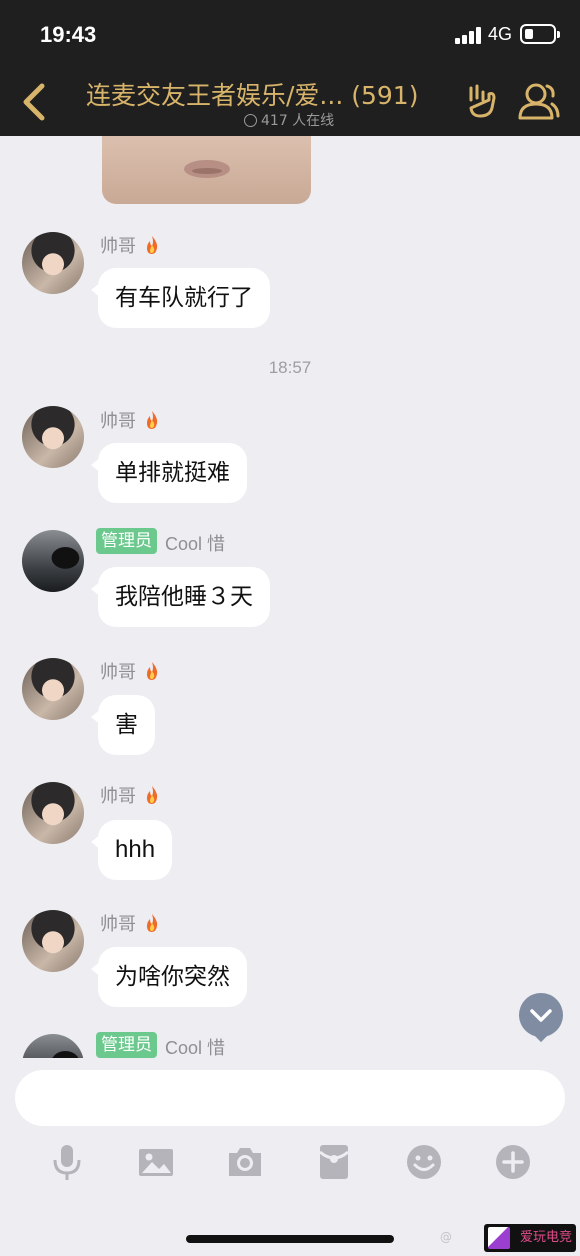 The height and width of the screenshot is (1256, 580). What do you see at coordinates (537, 101) in the screenshot?
I see `group-members-icon` at bounding box center [537, 101].